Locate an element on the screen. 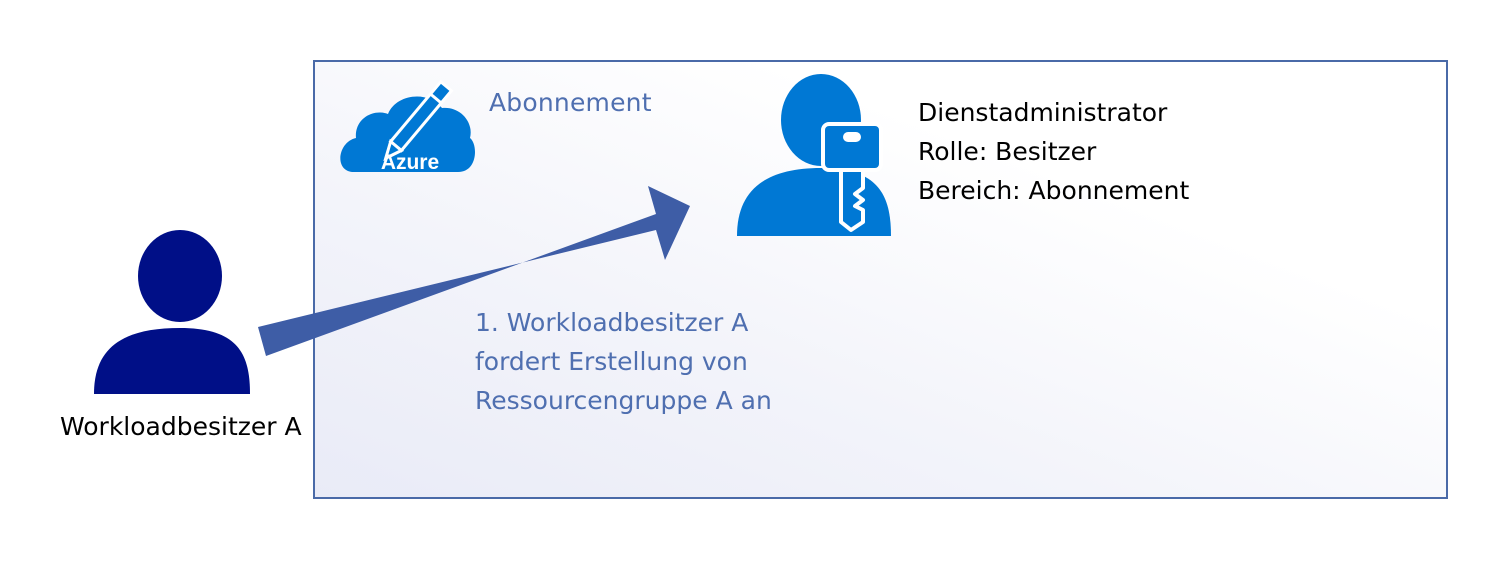  request-line-3: Ressourcengruppe A an is located at coordinates (623, 400).